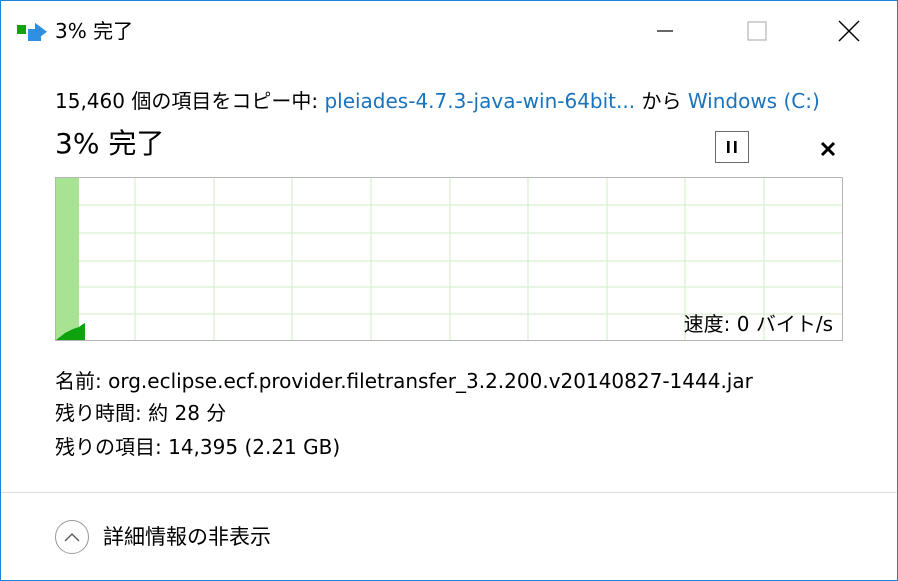  Describe the element at coordinates (661, 101) in the screenshot. I see `copy-from-text: から` at that location.